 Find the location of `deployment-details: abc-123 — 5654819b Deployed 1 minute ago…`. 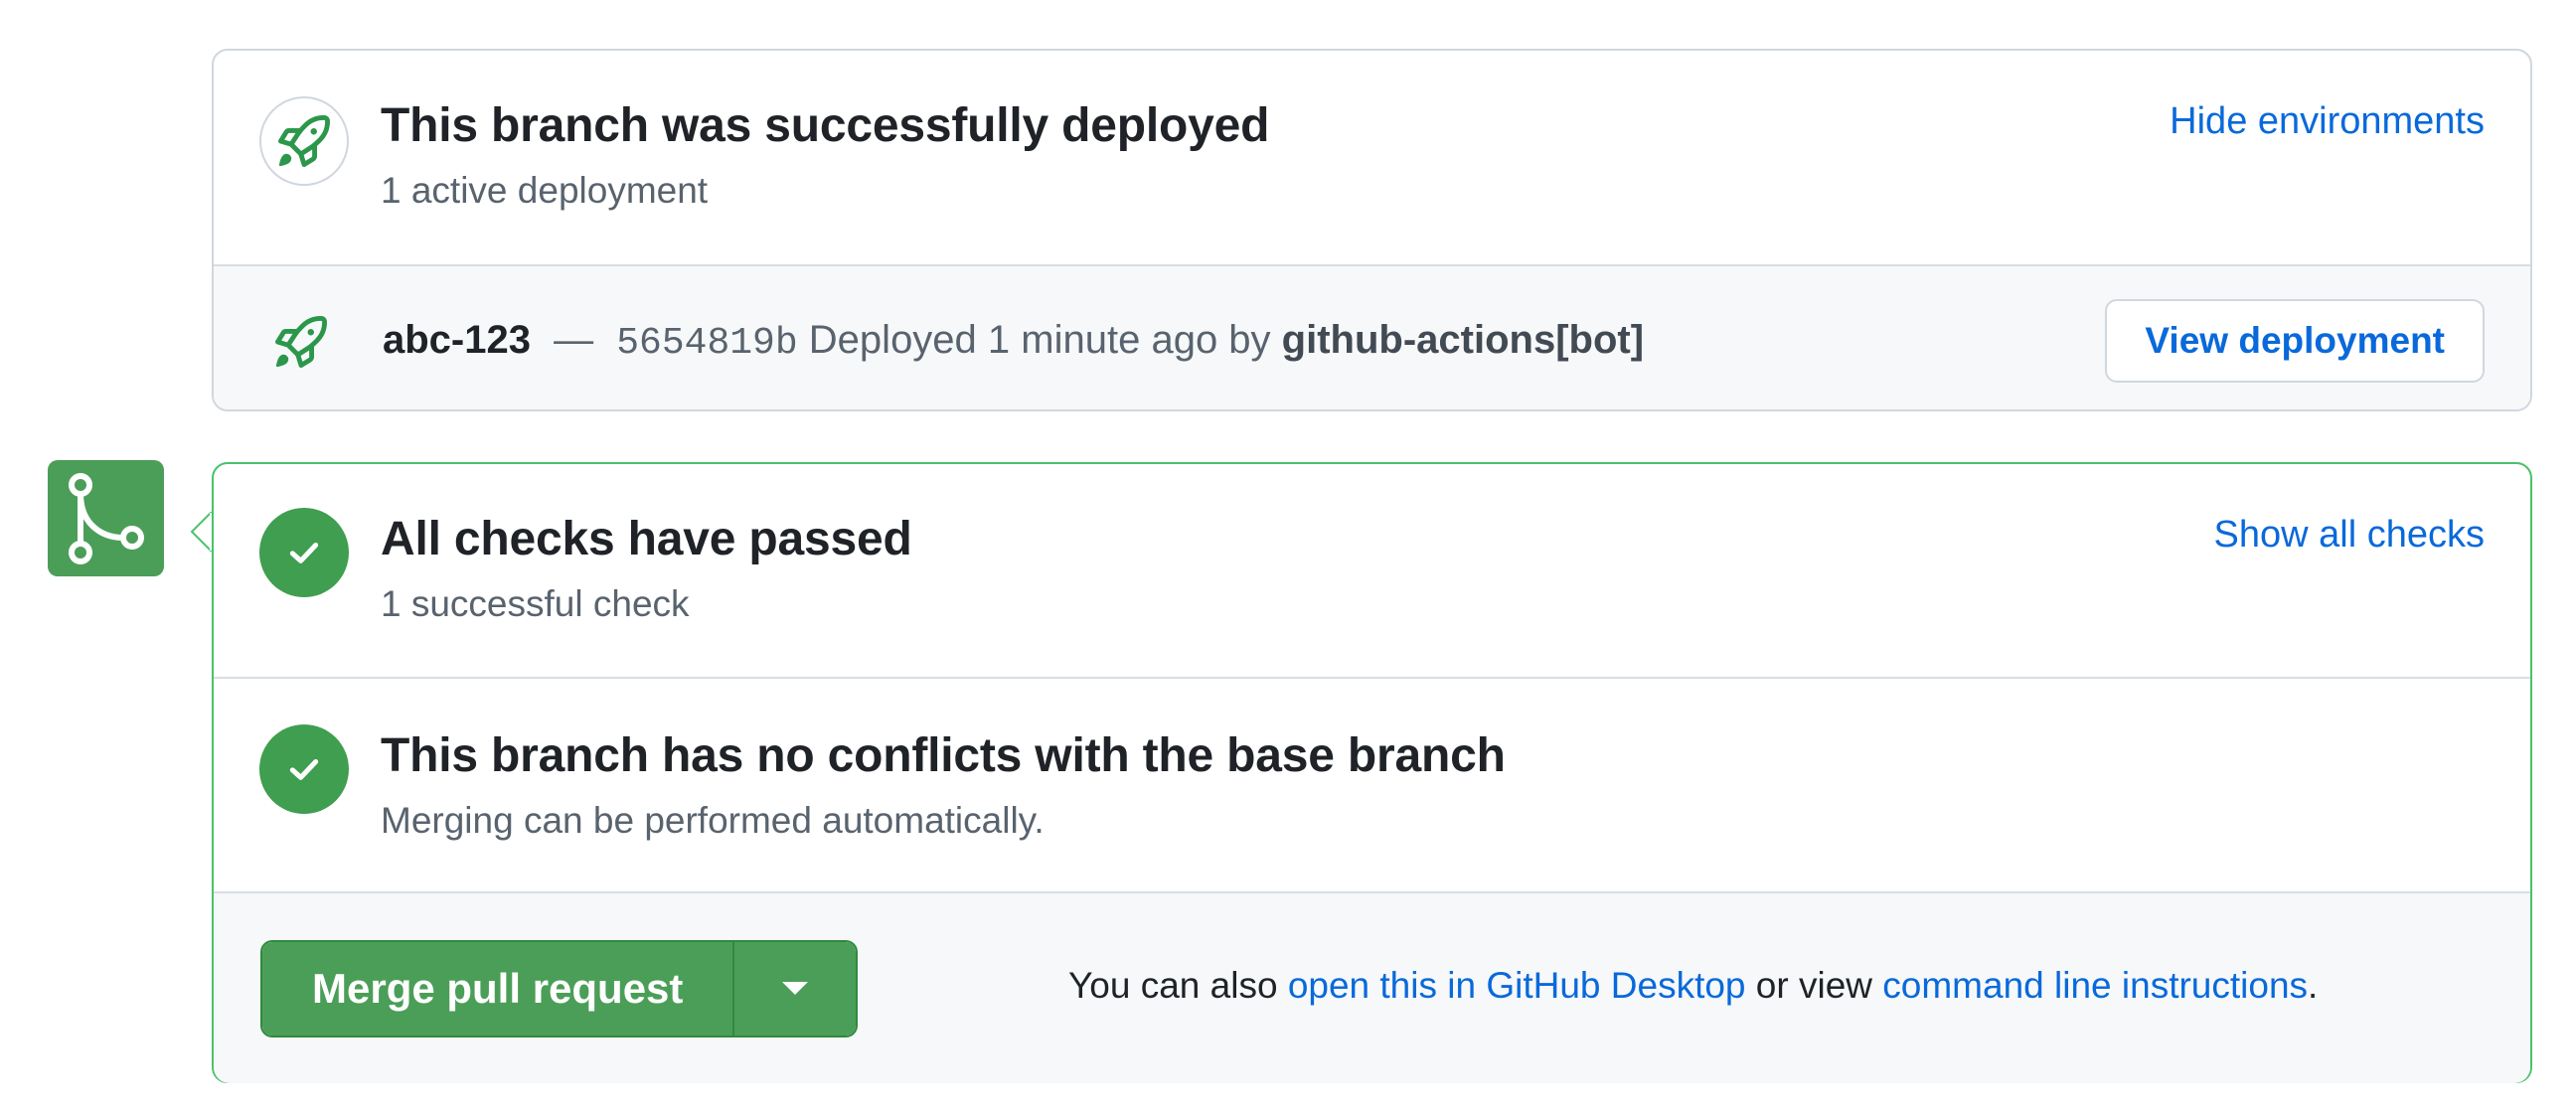

deployment-details: abc-123 — 5654819b Deployed 1 minute ago… is located at coordinates (1013, 342).